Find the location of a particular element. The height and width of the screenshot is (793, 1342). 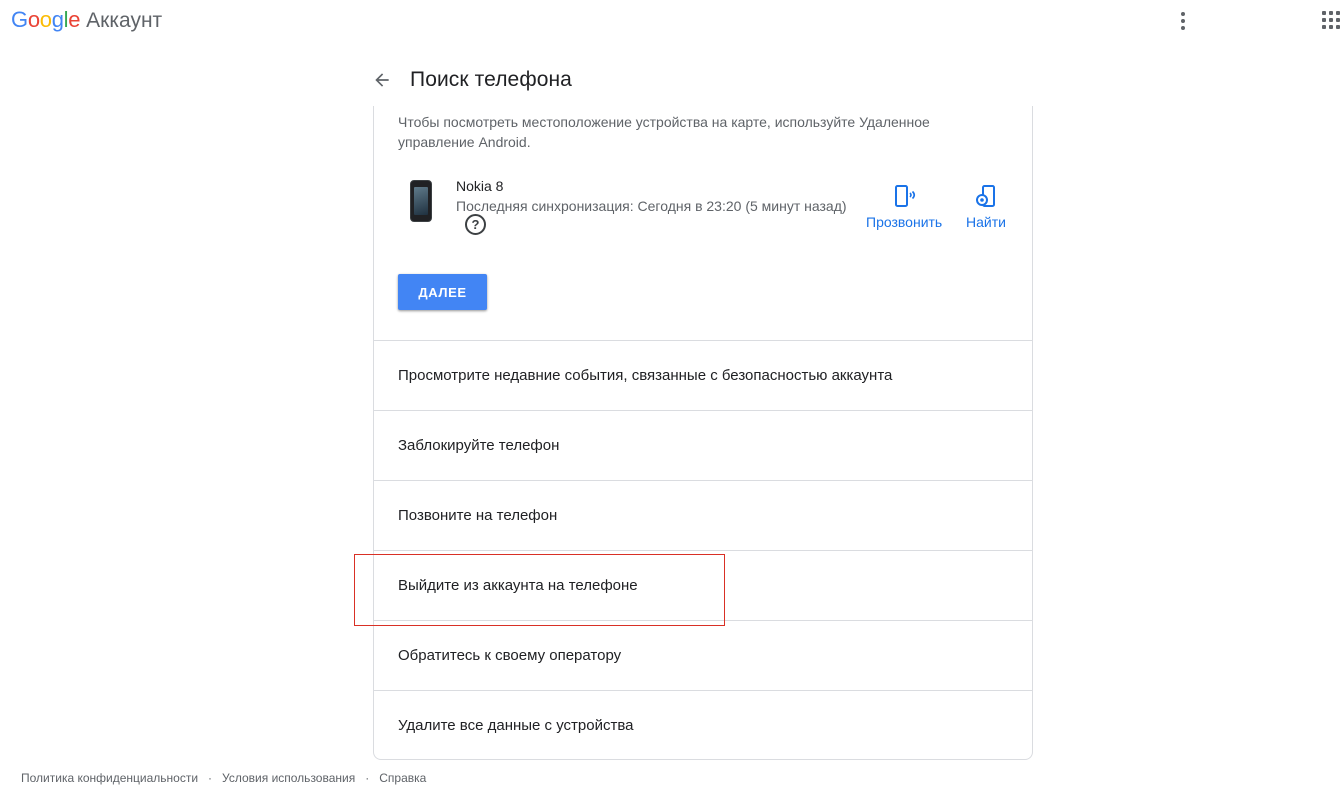

privacy-link: Политика конфиденциальности is located at coordinates (109, 778).